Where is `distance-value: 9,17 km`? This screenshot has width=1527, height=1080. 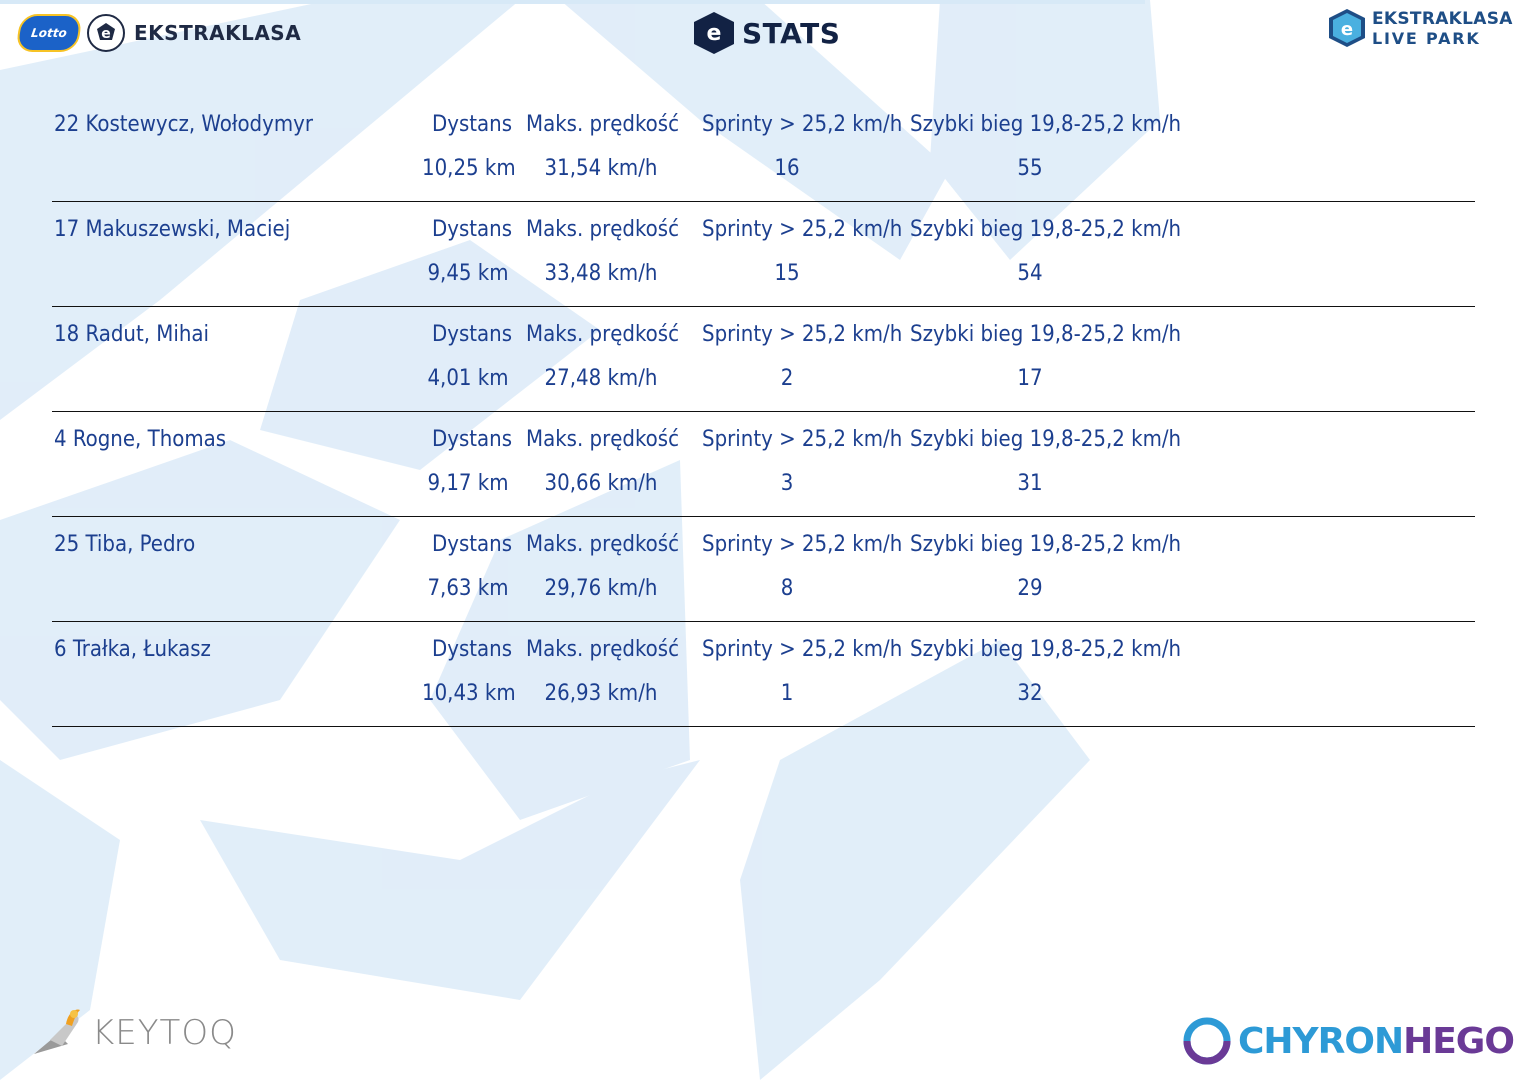 distance-value: 9,17 km is located at coordinates (468, 483).